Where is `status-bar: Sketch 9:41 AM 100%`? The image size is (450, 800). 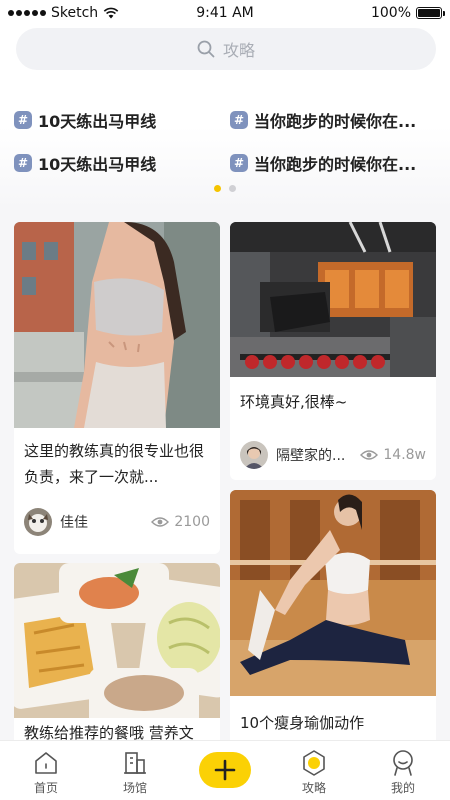
status-bar: Sketch 9:41 AM 100% is located at coordinates (225, 13).